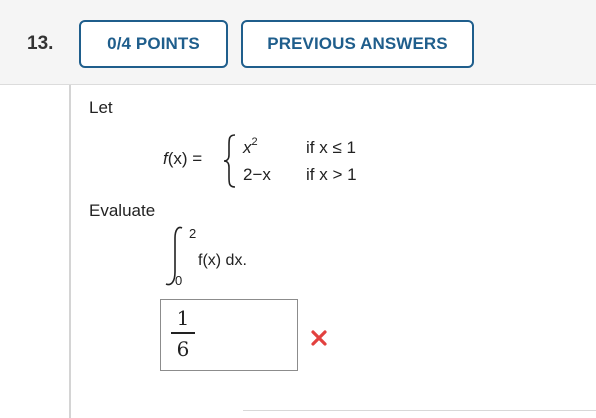  What do you see at coordinates (183, 318) in the screenshot?
I see `answer-numerator: 1` at bounding box center [183, 318].